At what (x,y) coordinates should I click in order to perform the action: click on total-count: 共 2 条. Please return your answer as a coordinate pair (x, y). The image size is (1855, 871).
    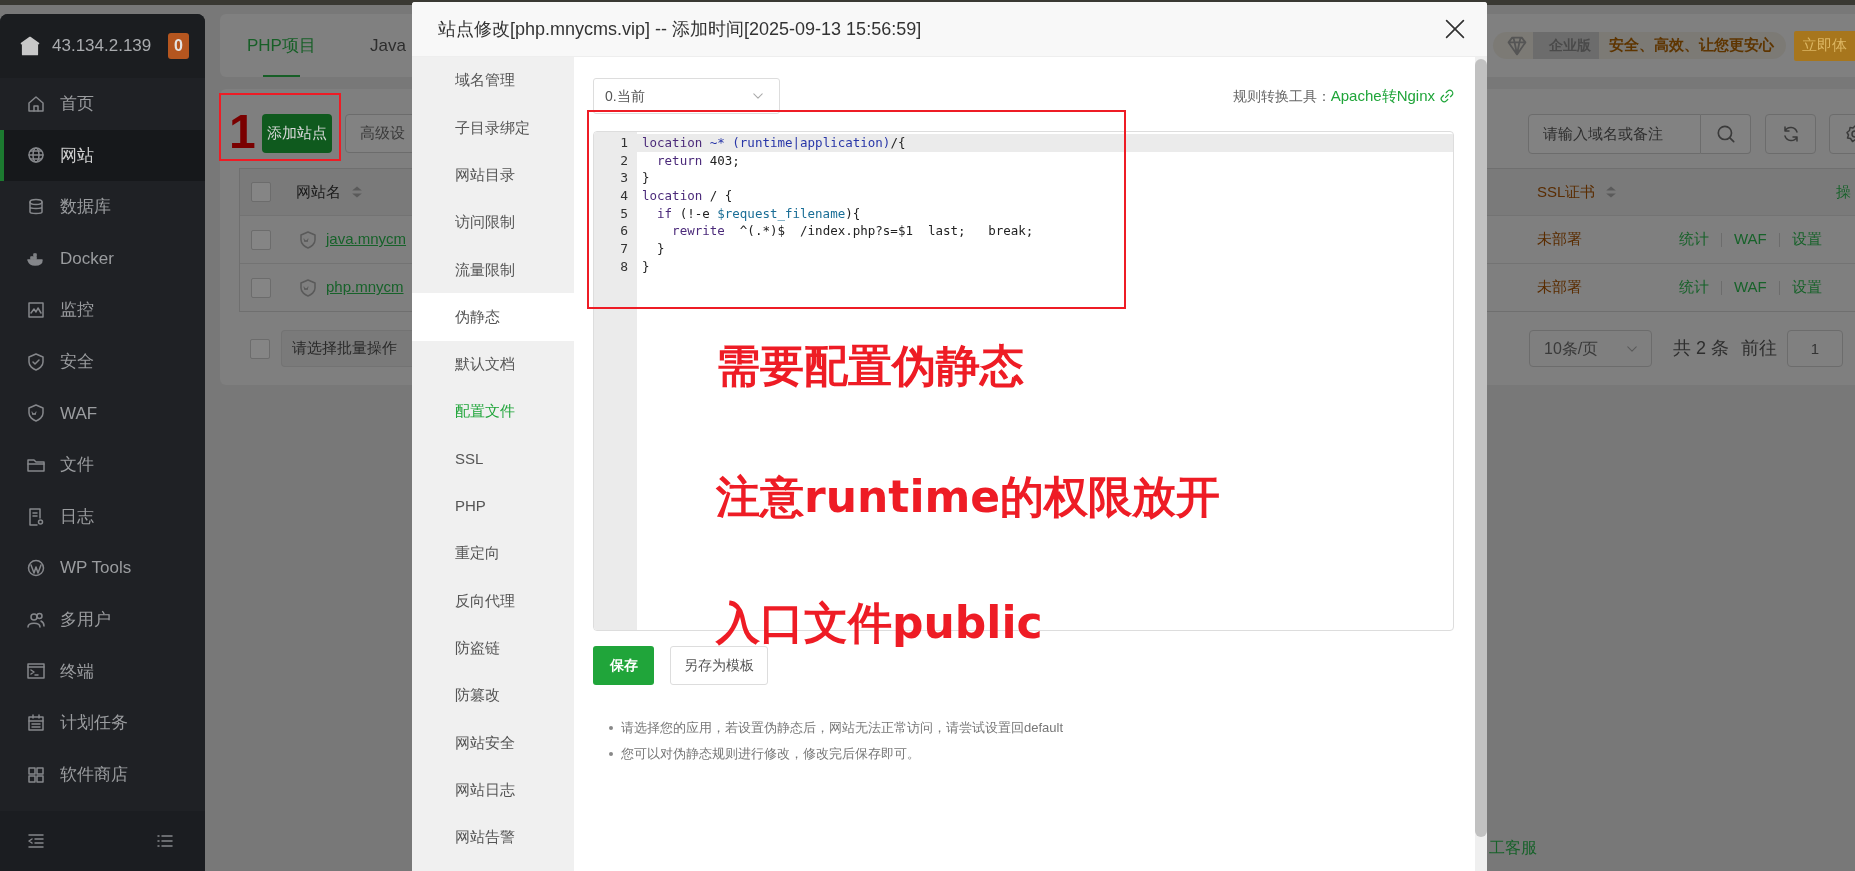
    Looking at the image, I should click on (1701, 348).